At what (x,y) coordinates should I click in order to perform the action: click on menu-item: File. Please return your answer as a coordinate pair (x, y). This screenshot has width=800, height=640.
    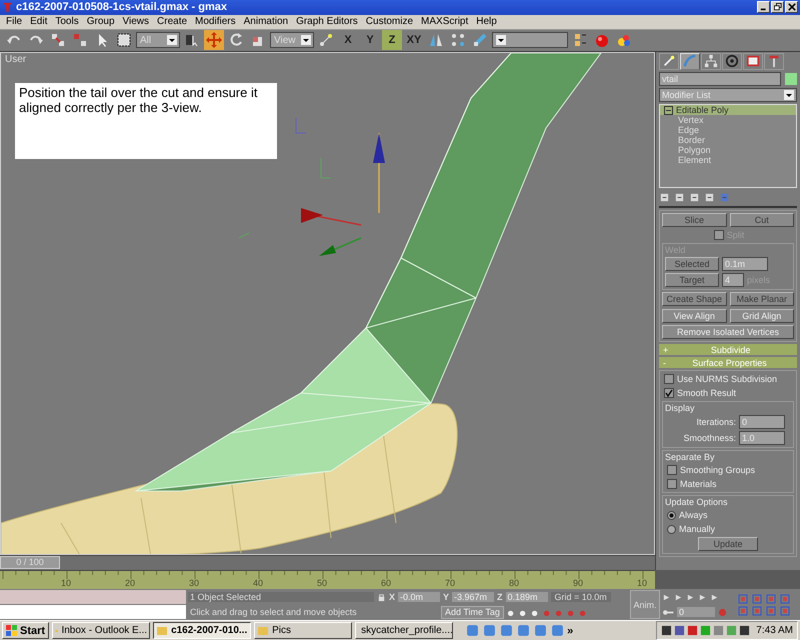
    Looking at the image, I should click on (14, 22).